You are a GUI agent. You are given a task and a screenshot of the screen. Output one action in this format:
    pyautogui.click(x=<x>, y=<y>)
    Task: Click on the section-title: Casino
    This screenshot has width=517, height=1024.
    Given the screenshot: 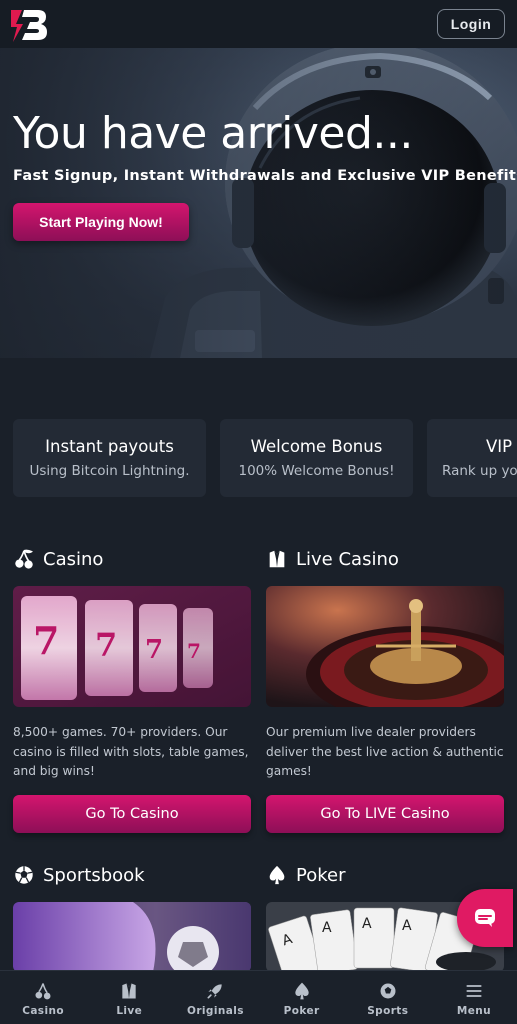 What is the action you would take?
    pyautogui.click(x=73, y=559)
    